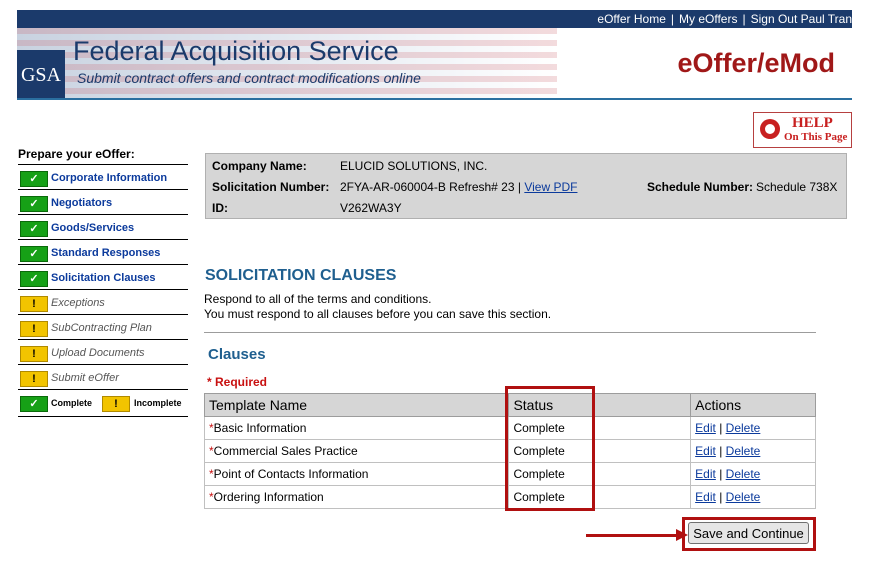  Describe the element at coordinates (41, 74) in the screenshot. I see `gsa-logo: GSA` at that location.